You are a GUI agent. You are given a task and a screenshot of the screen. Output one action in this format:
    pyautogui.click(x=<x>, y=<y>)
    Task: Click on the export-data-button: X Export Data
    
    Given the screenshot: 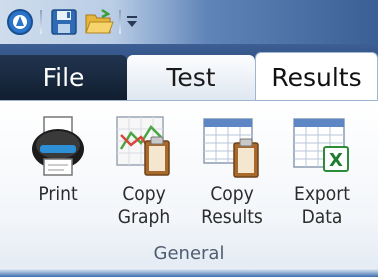 What is the action you would take?
    pyautogui.click(x=322, y=173)
    